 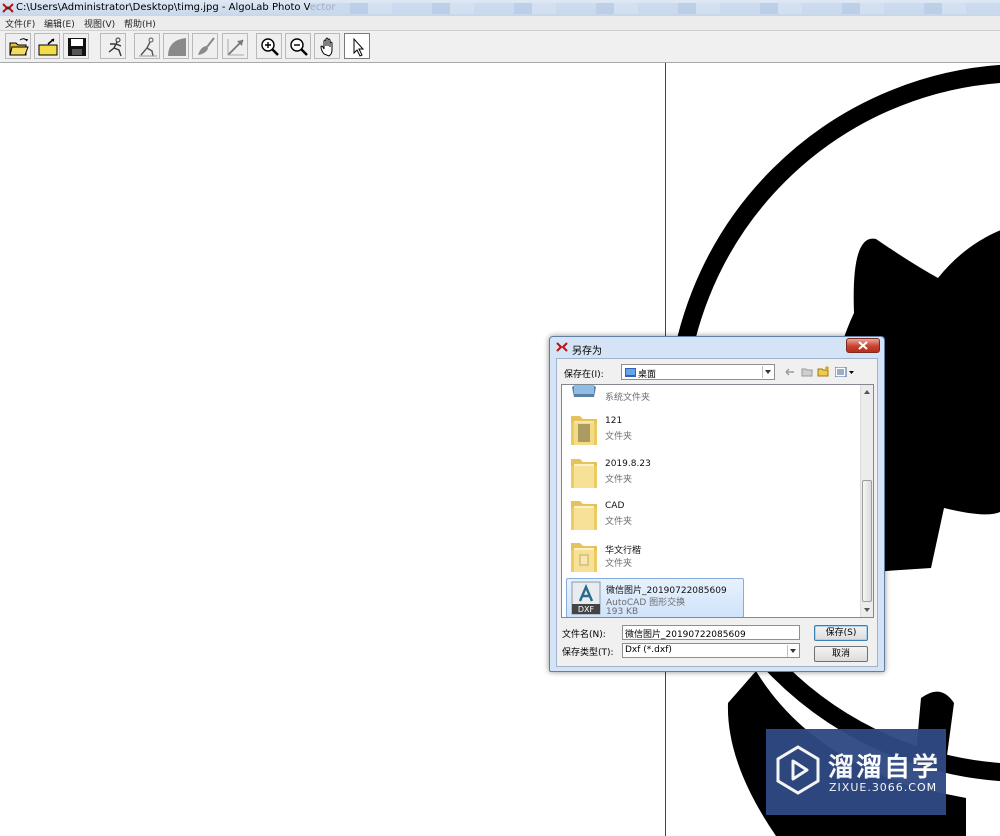 What do you see at coordinates (790, 372) in the screenshot?
I see `back-icon` at bounding box center [790, 372].